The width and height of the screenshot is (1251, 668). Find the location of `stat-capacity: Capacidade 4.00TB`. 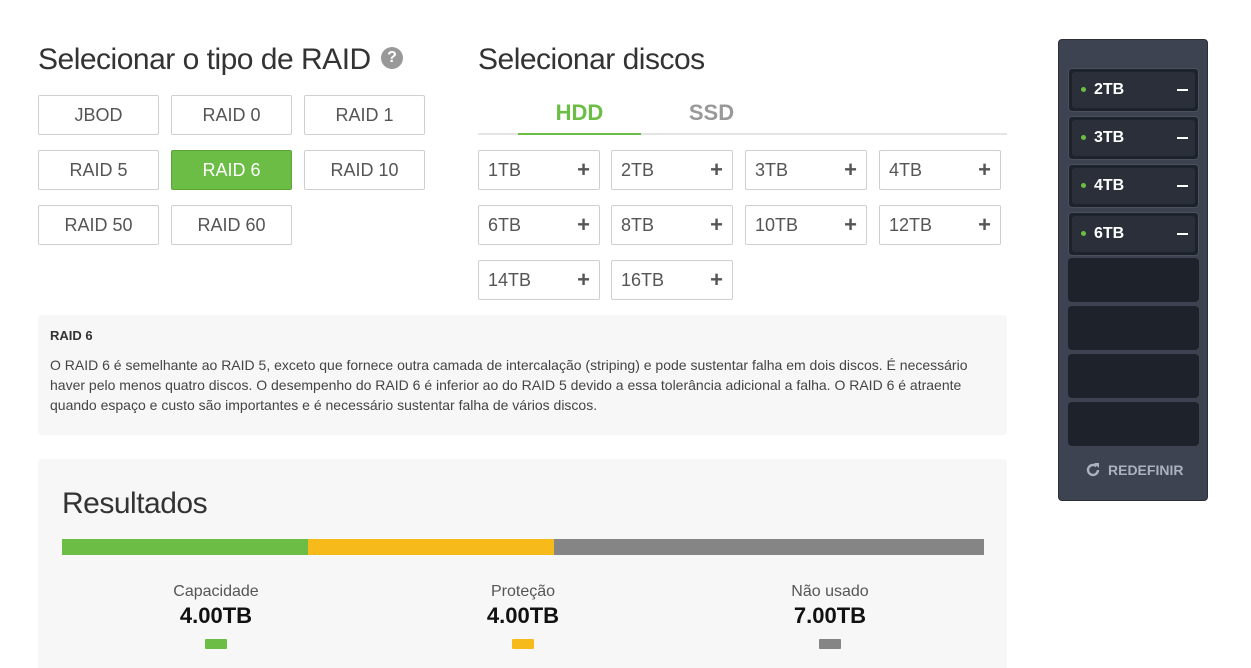

stat-capacity: Capacidade 4.00TB is located at coordinates (216, 616).